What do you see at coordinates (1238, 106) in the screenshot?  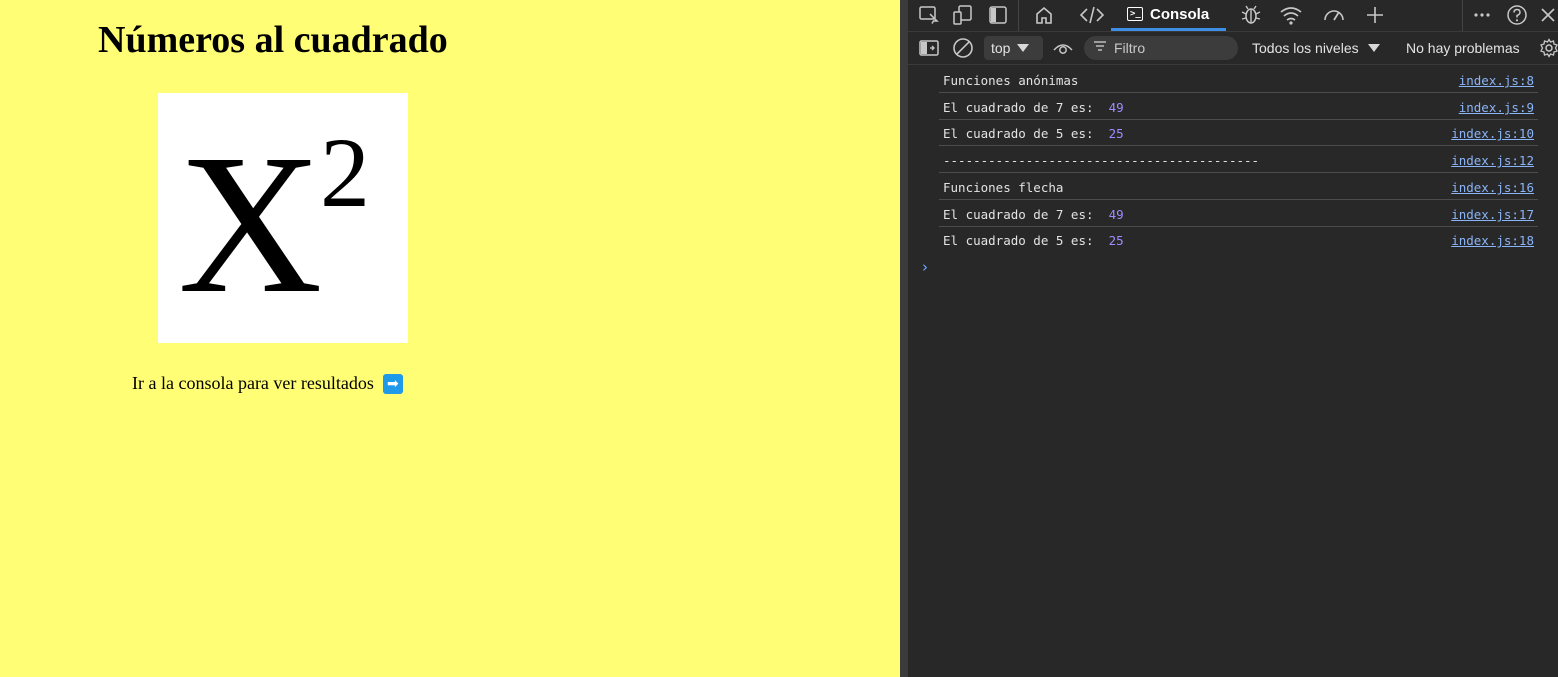 I see `console-message: El cuadrado de 7 es: 49 index.js:9` at bounding box center [1238, 106].